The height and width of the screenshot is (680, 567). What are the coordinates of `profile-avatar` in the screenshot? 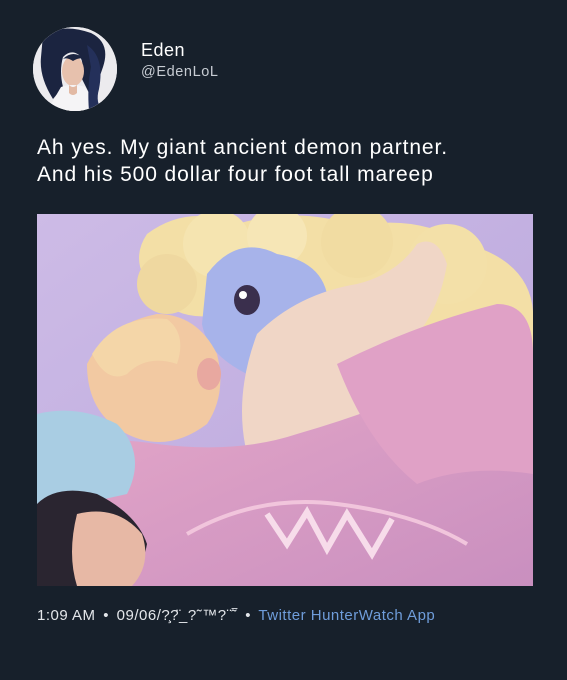 It's located at (75, 69).